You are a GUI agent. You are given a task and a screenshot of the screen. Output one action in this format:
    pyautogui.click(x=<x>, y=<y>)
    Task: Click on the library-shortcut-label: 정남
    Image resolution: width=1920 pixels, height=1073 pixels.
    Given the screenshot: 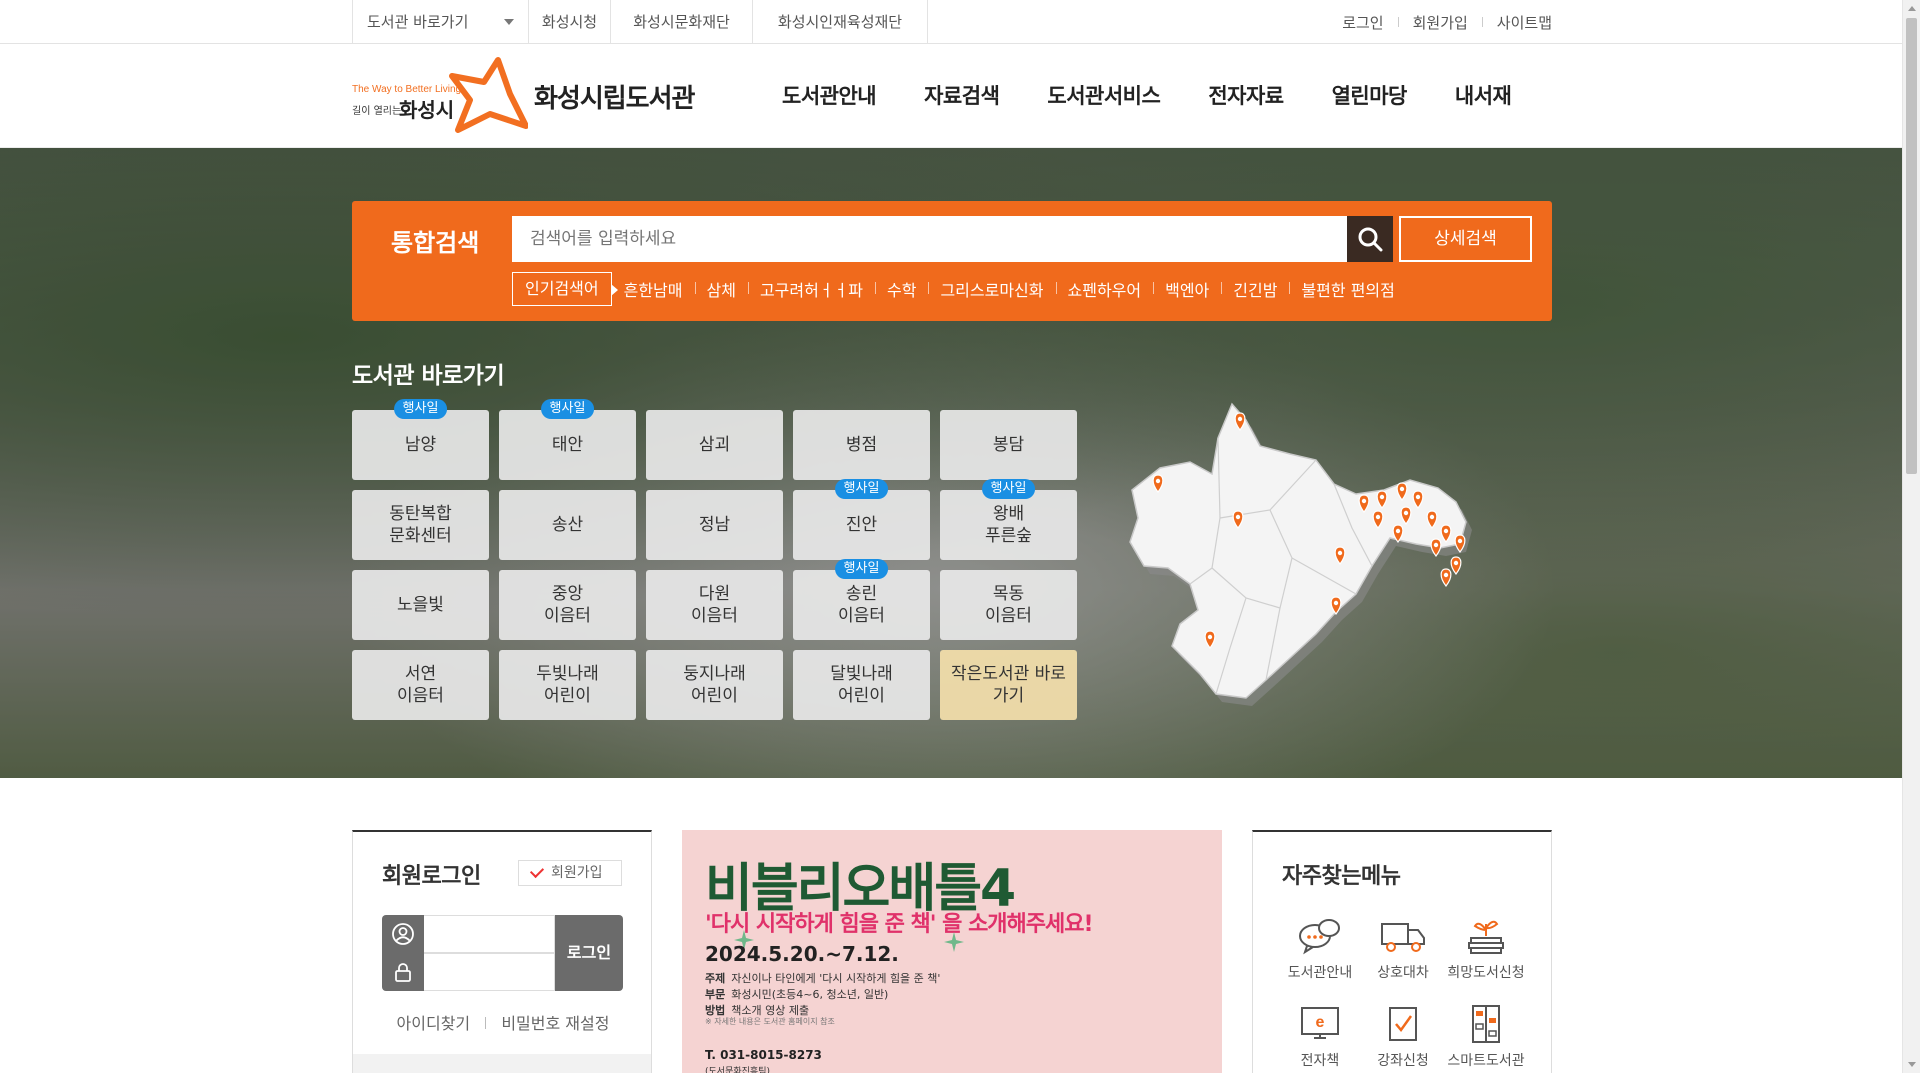 What is the action you would take?
    pyautogui.click(x=714, y=525)
    